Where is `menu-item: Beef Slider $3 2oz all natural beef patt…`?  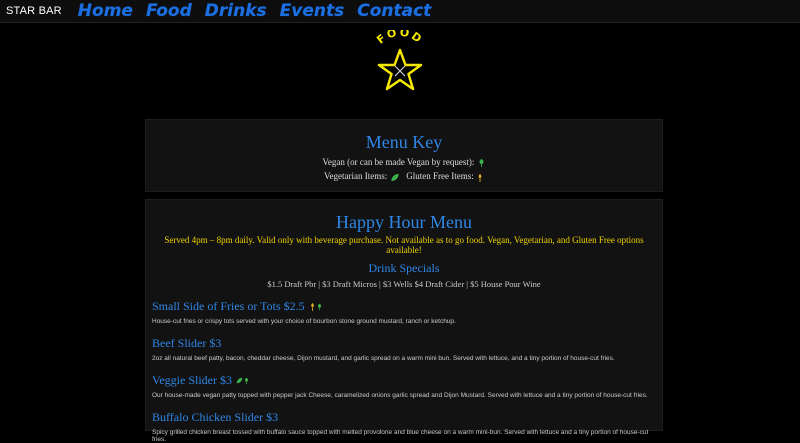 menu-item: Beef Slider $3 2oz all natural beef patt… is located at coordinates (407, 348).